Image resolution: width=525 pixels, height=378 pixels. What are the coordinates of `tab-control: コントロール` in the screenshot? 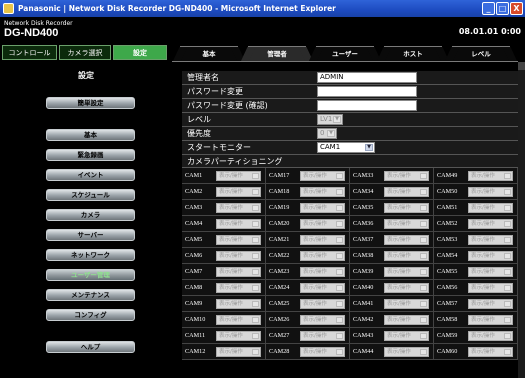 It's located at (29, 52).